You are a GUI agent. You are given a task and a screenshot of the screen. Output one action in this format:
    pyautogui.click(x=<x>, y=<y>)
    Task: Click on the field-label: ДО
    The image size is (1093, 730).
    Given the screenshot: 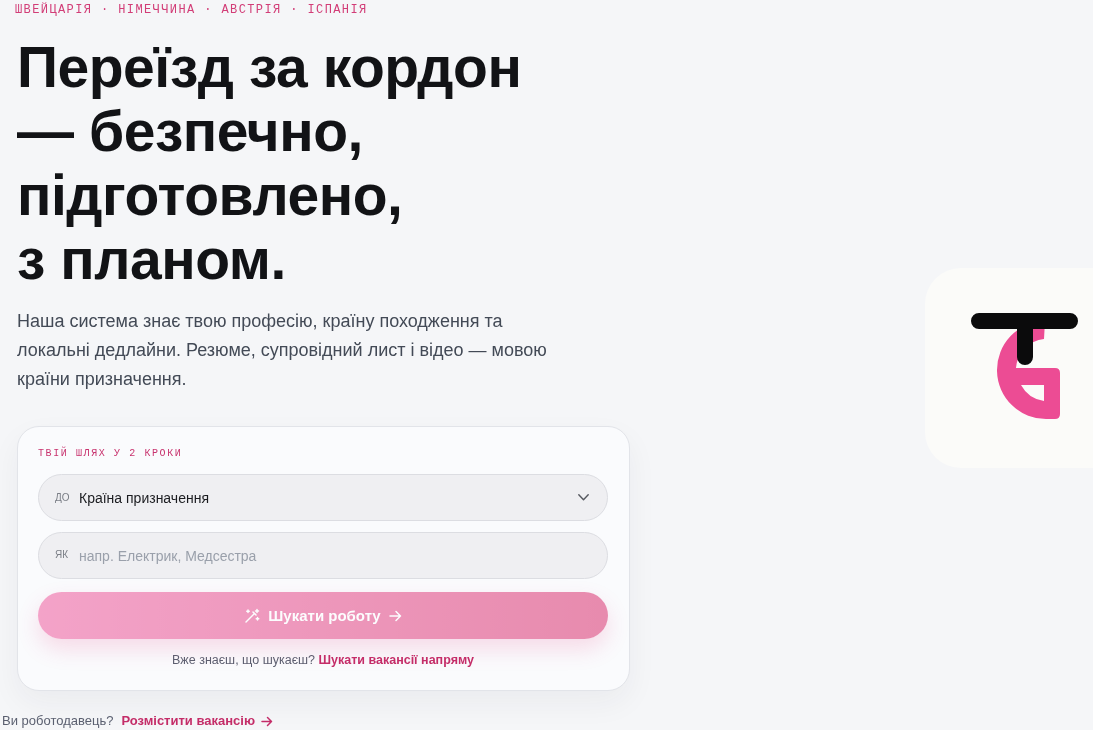 What is the action you would take?
    pyautogui.click(x=63, y=497)
    